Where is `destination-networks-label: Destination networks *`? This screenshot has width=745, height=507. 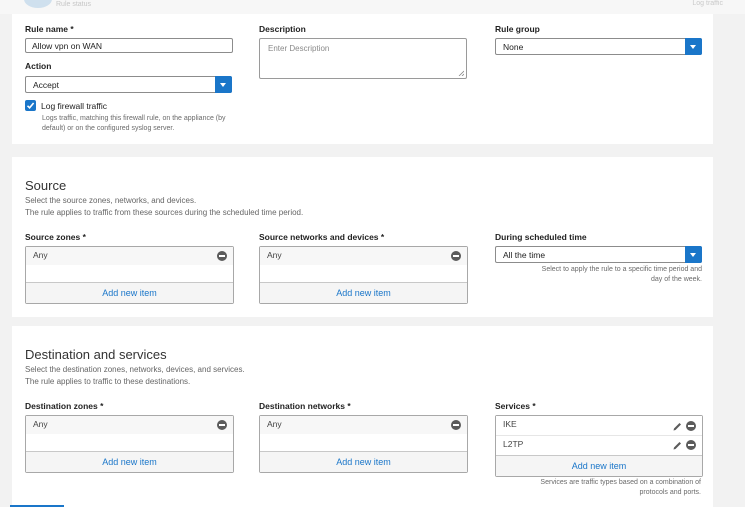
destination-networks-label: Destination networks * is located at coordinates (305, 406).